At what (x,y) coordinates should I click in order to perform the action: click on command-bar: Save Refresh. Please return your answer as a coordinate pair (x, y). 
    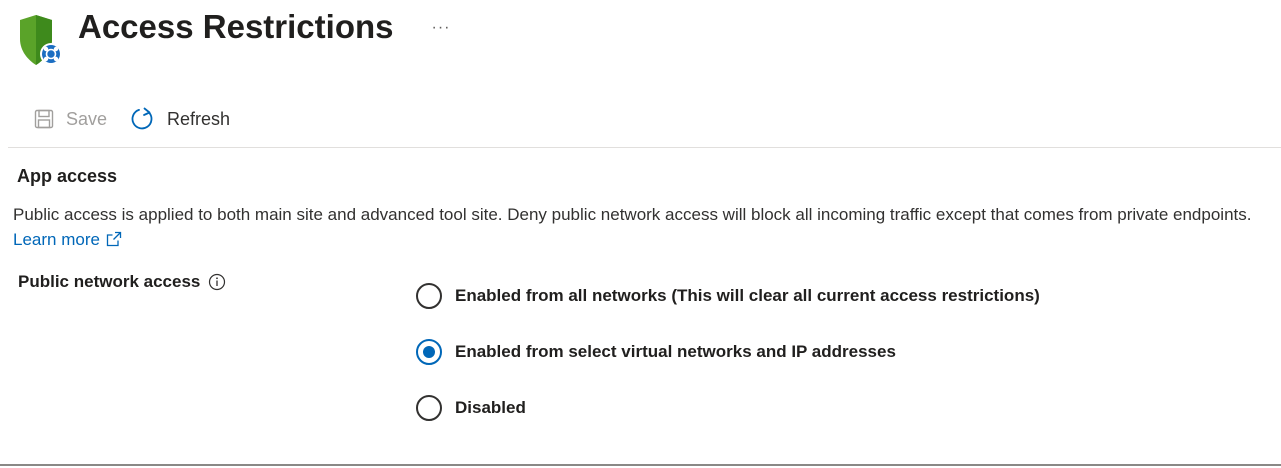
    Looking at the image, I should click on (143, 119).